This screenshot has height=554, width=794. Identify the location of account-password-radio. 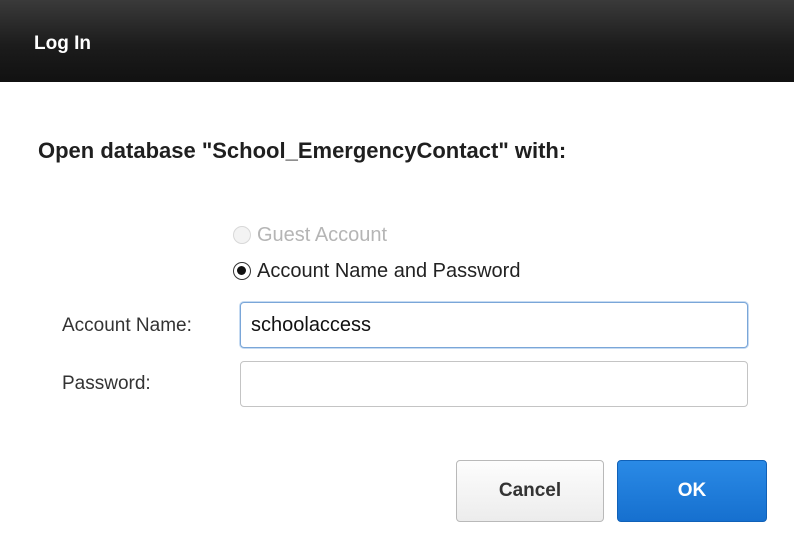
(242, 271).